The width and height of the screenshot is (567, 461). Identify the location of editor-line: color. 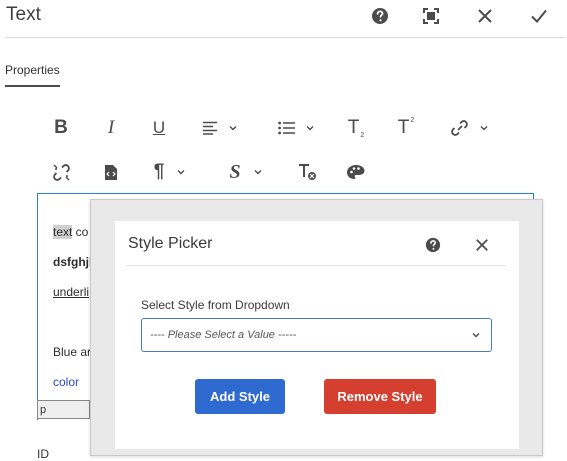
(66, 382).